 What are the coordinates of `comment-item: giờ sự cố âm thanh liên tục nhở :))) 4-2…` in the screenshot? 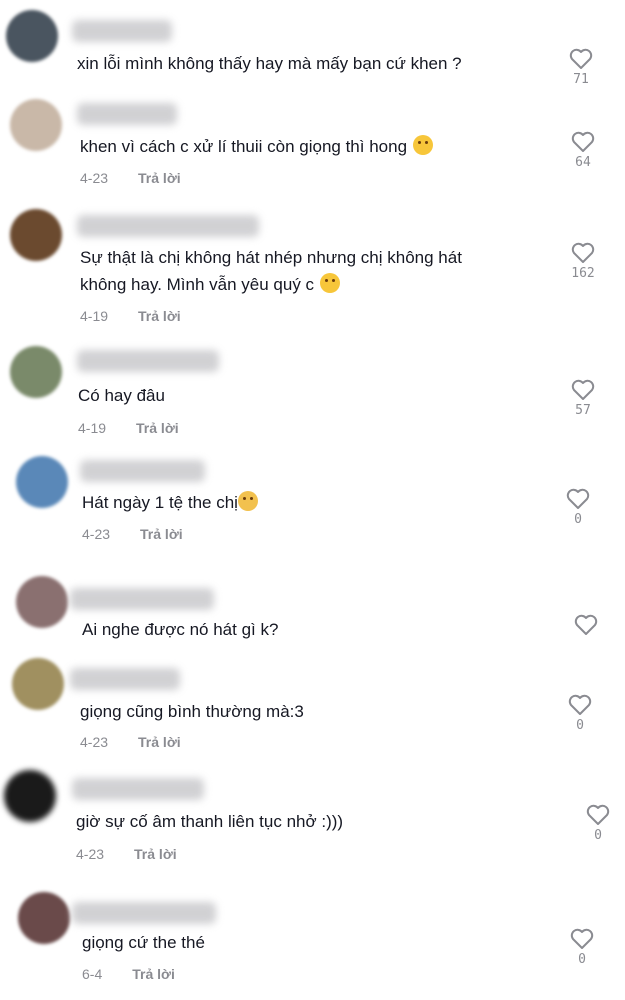 It's located at (312, 821).